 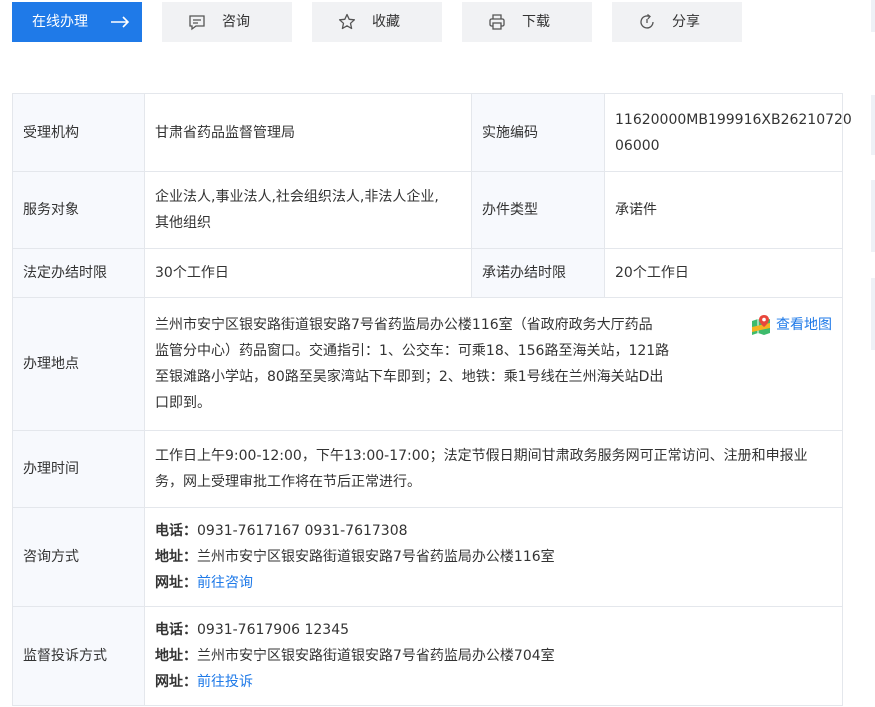 I want to click on download-button: 下载, so click(x=527, y=22).